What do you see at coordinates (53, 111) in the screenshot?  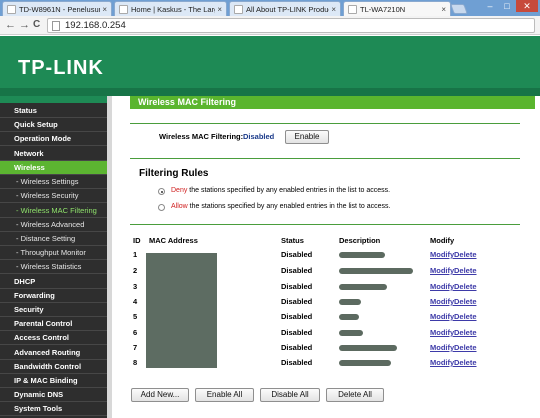 I see `menu-item-status: Status` at bounding box center [53, 111].